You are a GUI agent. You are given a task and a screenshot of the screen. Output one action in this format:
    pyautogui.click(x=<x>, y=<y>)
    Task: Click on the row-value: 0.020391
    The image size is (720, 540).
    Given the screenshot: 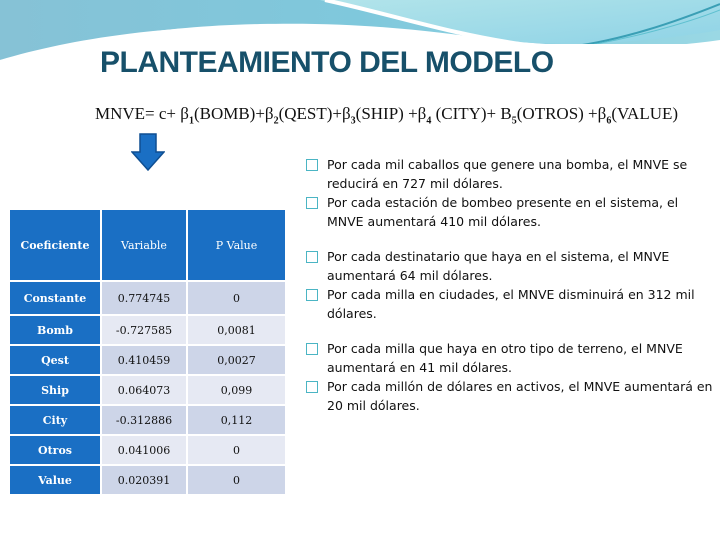 What is the action you would take?
    pyautogui.click(x=144, y=480)
    